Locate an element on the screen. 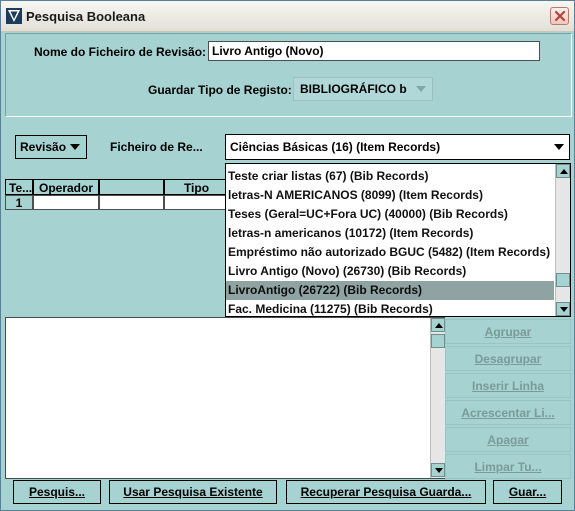  record-type-value: BIBLIOGRÁFICO b is located at coordinates (353, 89).